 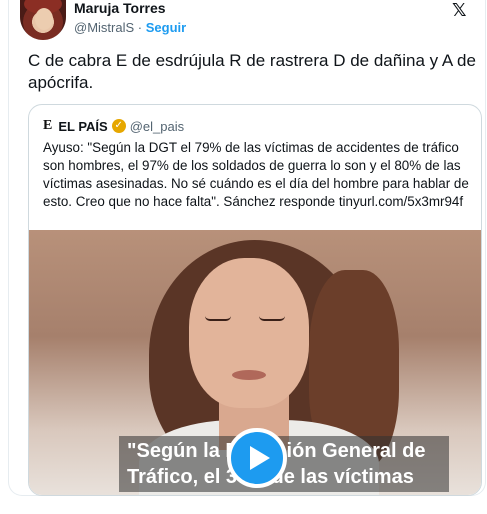 I want to click on quoted-author-name: EL PAÍS, so click(x=82, y=126).